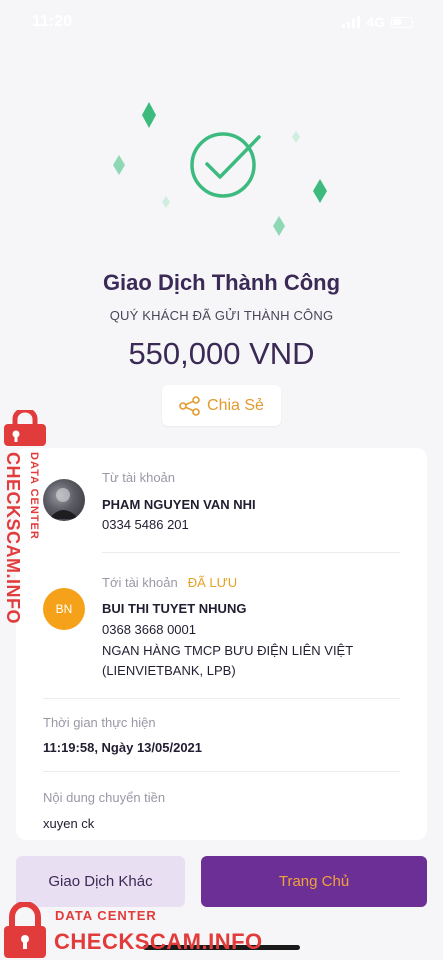 The width and height of the screenshot is (443, 960). Describe the element at coordinates (145, 524) in the screenshot. I see `sender-account: 0334 5486 201` at that location.